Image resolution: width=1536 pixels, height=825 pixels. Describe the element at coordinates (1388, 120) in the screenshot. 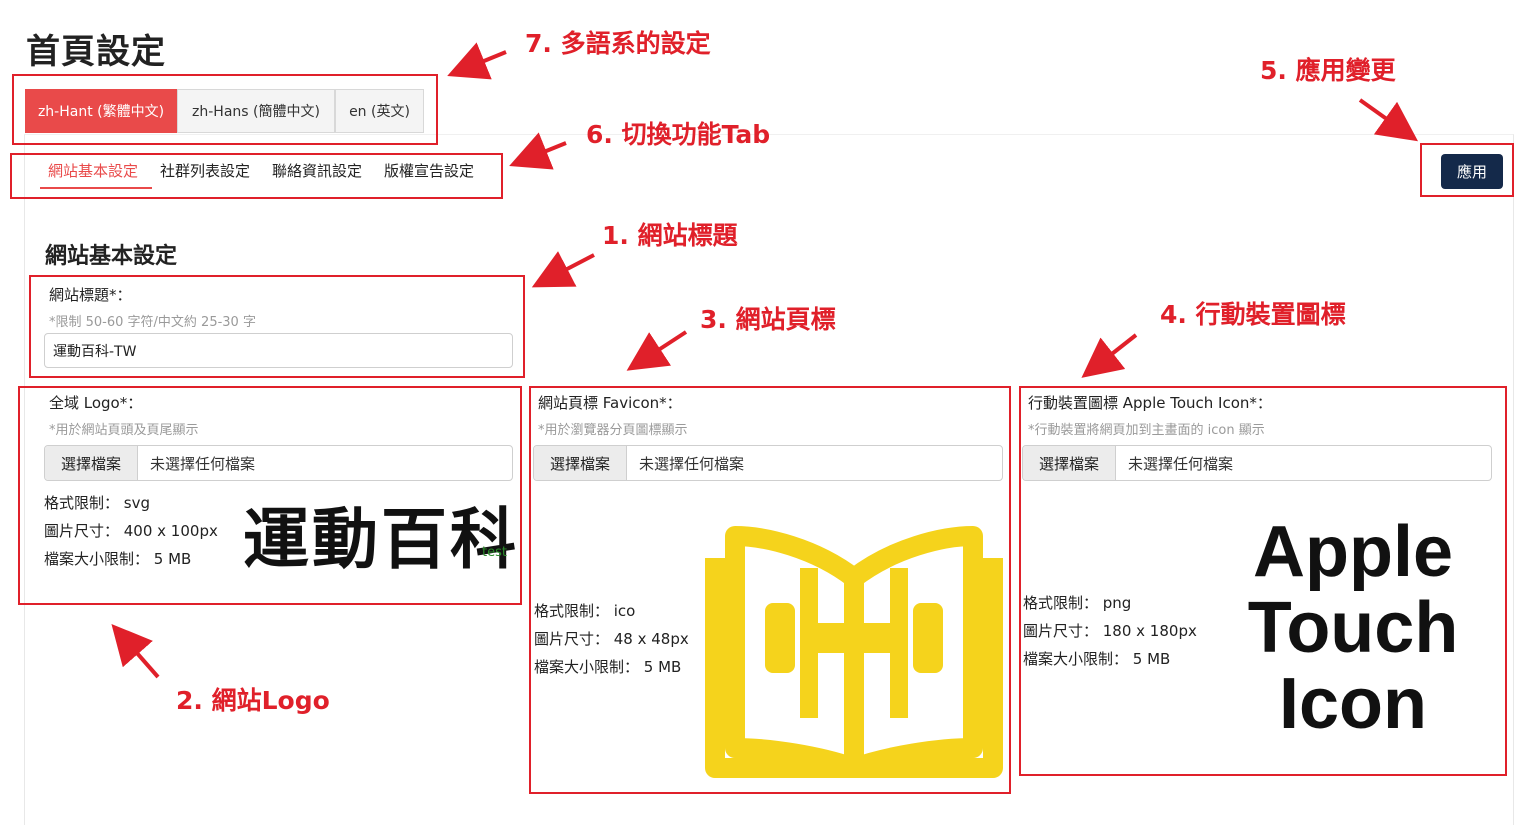

I see `arrow-to-apply-button` at that location.